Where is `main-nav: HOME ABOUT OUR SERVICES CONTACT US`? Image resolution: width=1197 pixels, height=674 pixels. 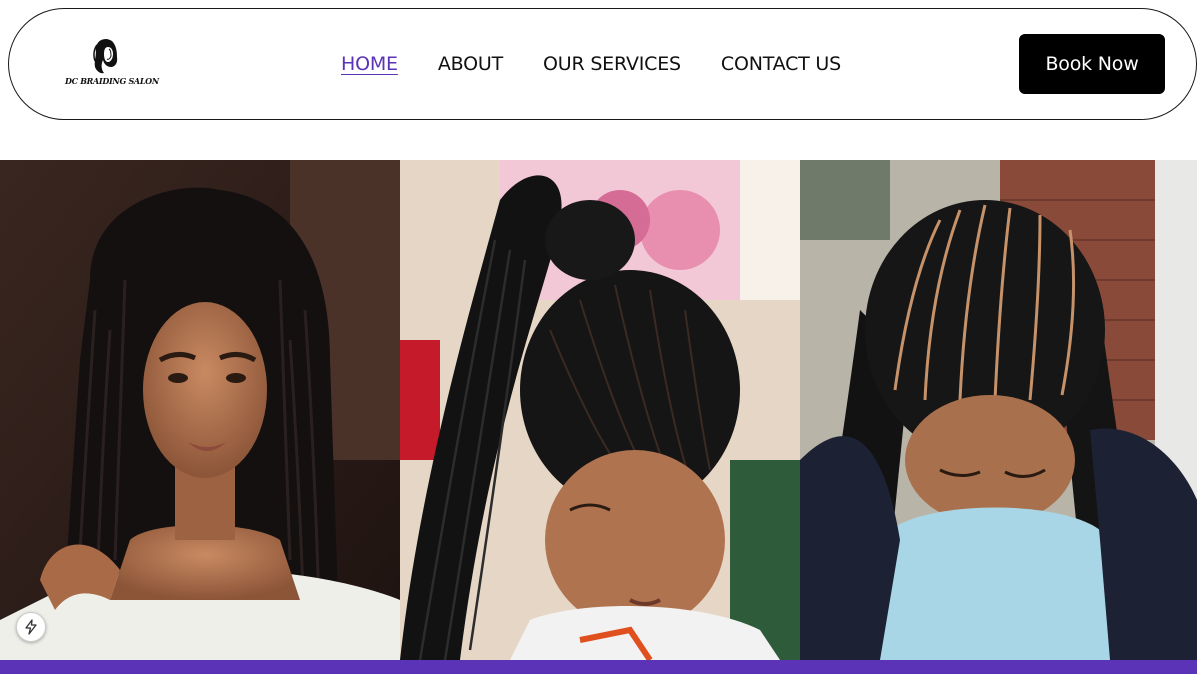 main-nav: HOME ABOUT OUR SERVICES CONTACT US is located at coordinates (591, 64).